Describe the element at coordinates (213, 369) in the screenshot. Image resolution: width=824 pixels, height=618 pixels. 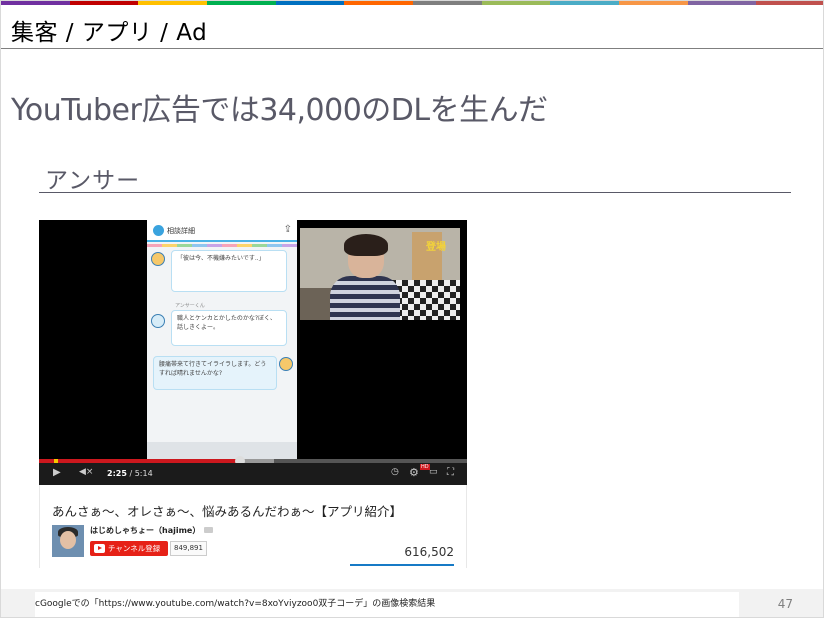
I see `chat-bubble-3-text: 腰痛帯来て行きてイライラします。どうすれば晴れませんかな?` at that location.